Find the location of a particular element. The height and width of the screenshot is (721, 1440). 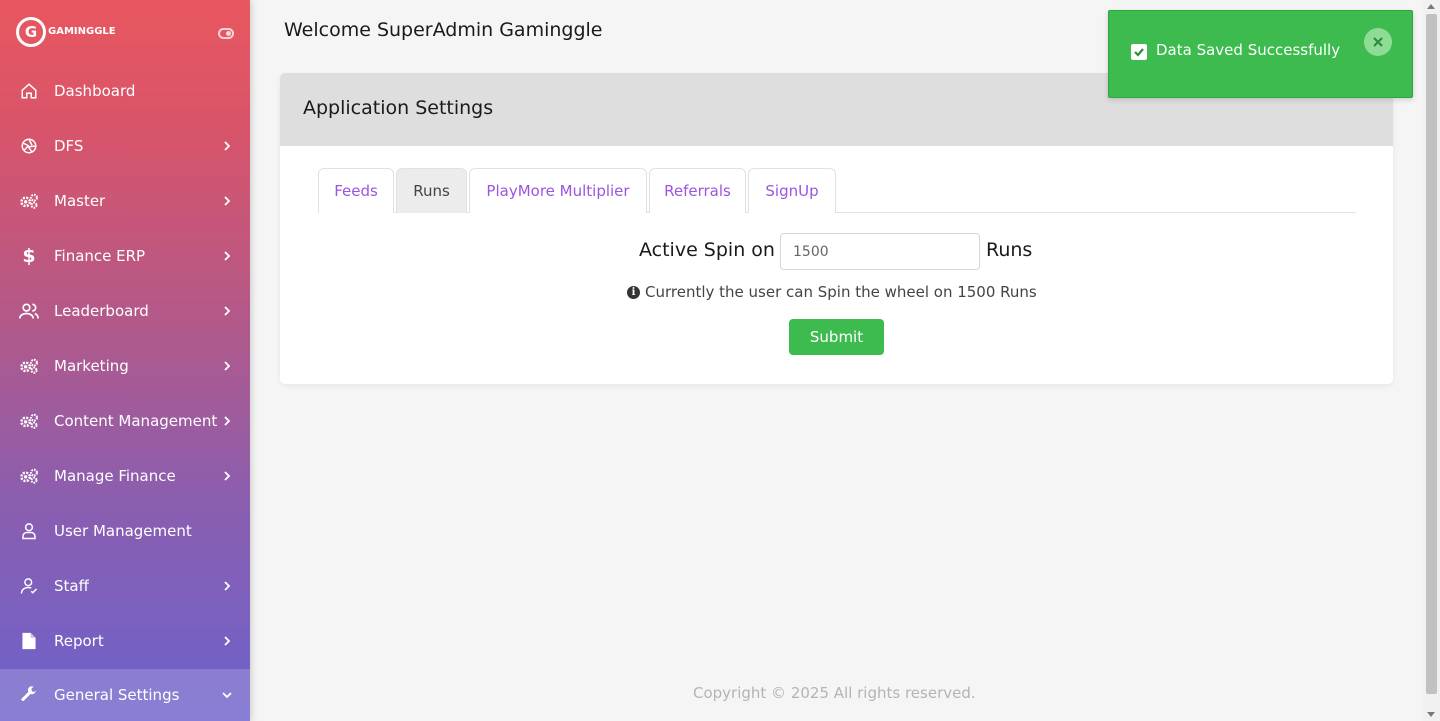

tab-playmore-multiplier: PlayMore Multiplier is located at coordinates (558, 190).